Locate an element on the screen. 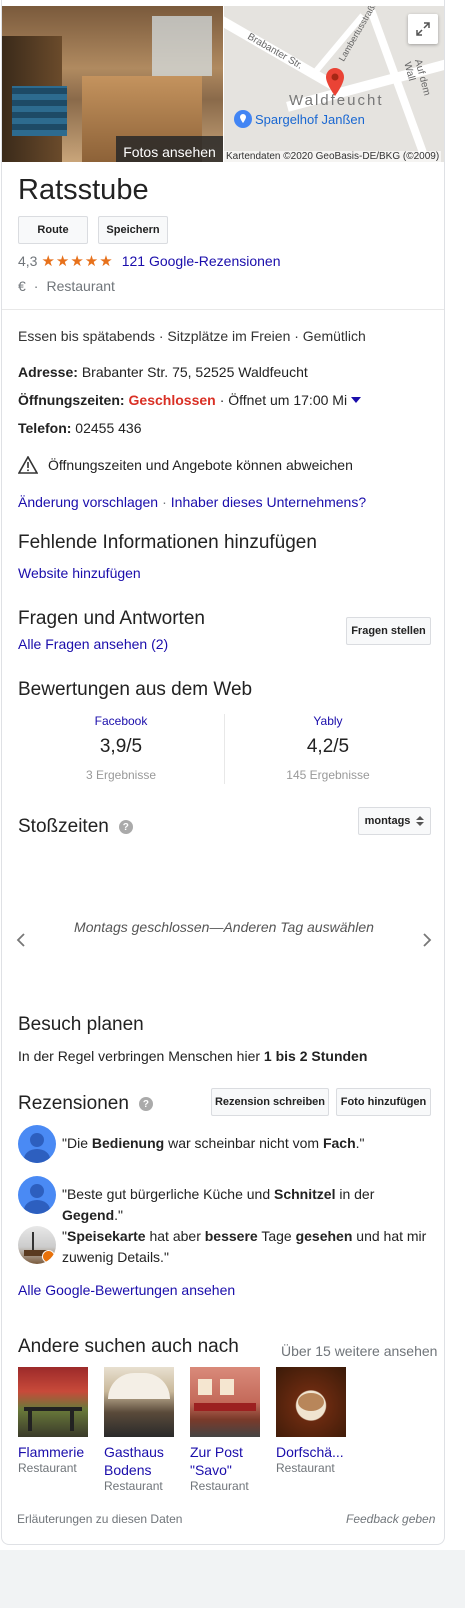 The image size is (465, 1608). phone-row: Telefon: 02455 436 is located at coordinates (79, 428).